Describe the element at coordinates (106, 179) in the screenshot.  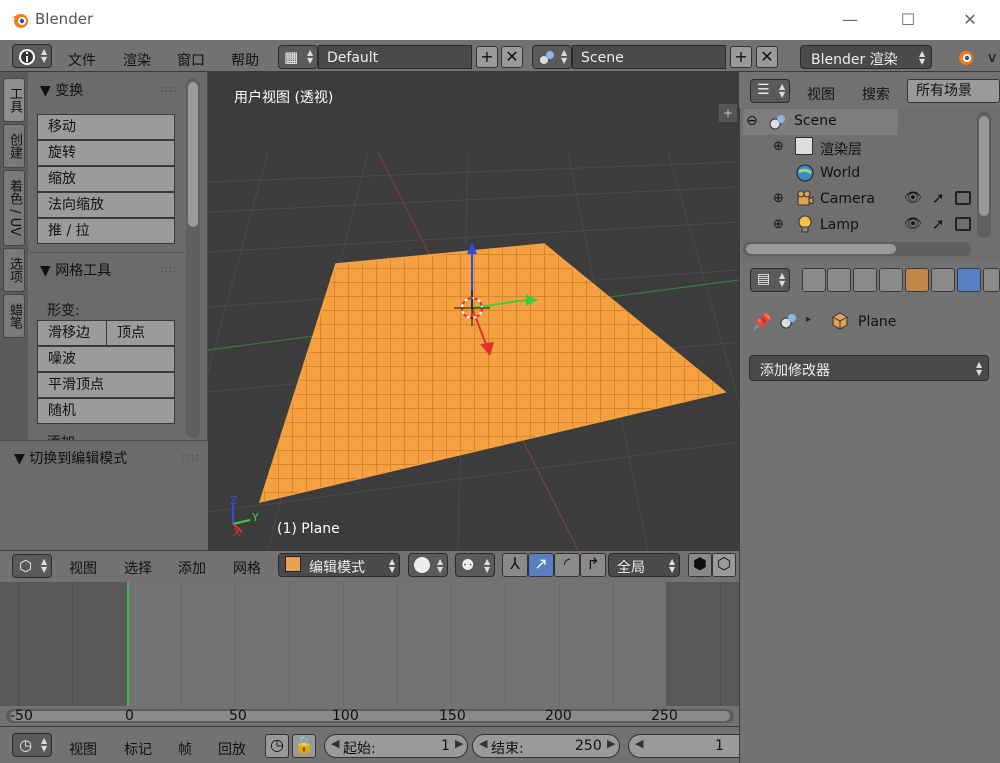
I see `scale-button: 缩放` at that location.